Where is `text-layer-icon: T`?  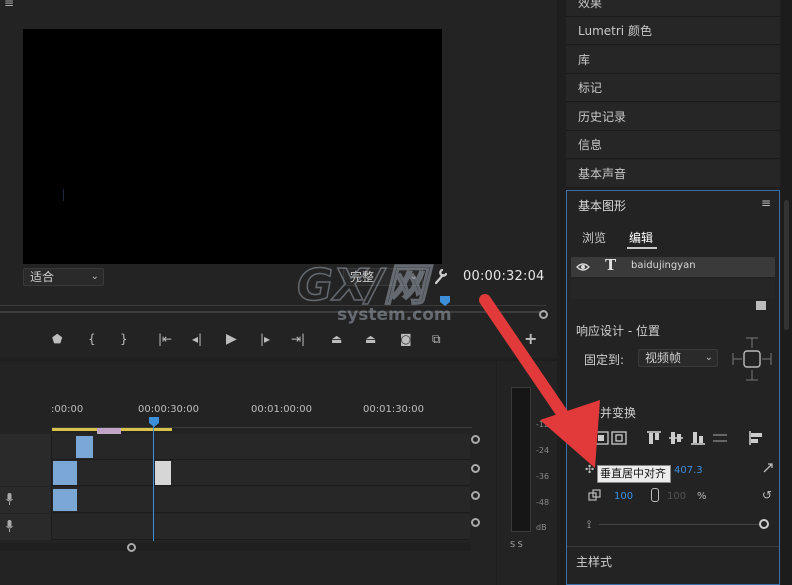 text-layer-icon: T is located at coordinates (611, 265).